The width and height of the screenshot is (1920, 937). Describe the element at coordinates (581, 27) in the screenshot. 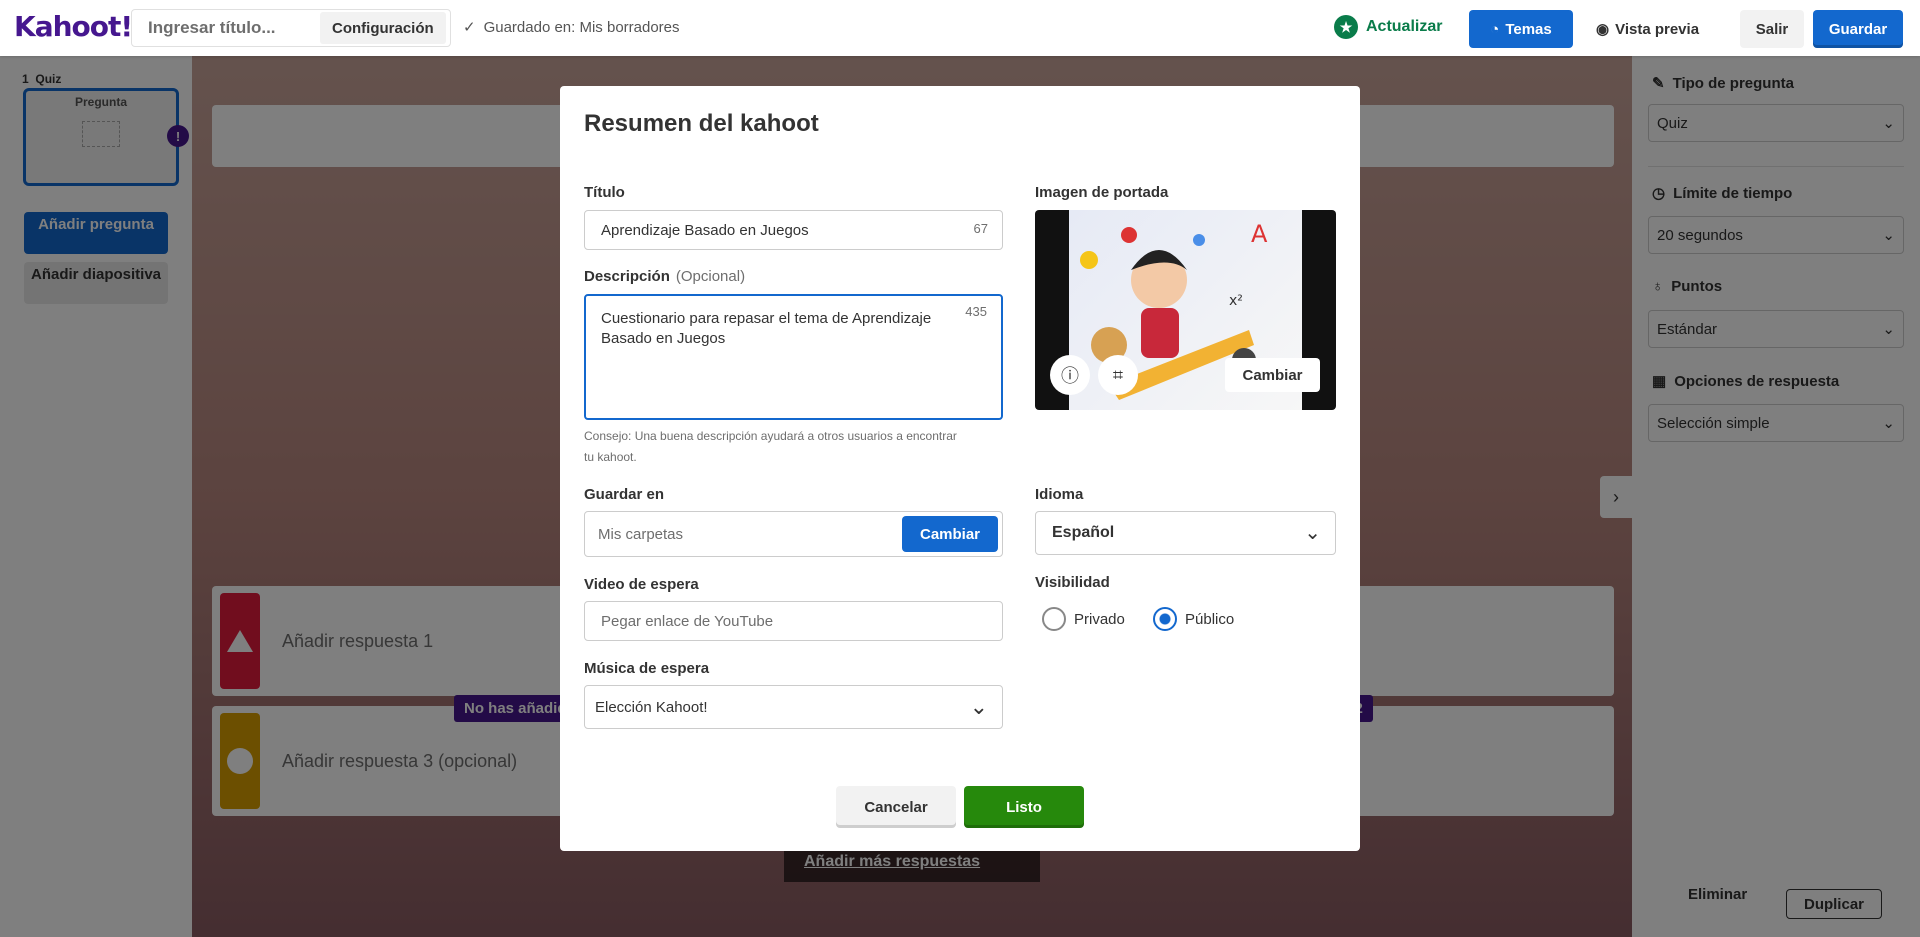

I see `saved-label: Guardado en: Mis borradores` at that location.